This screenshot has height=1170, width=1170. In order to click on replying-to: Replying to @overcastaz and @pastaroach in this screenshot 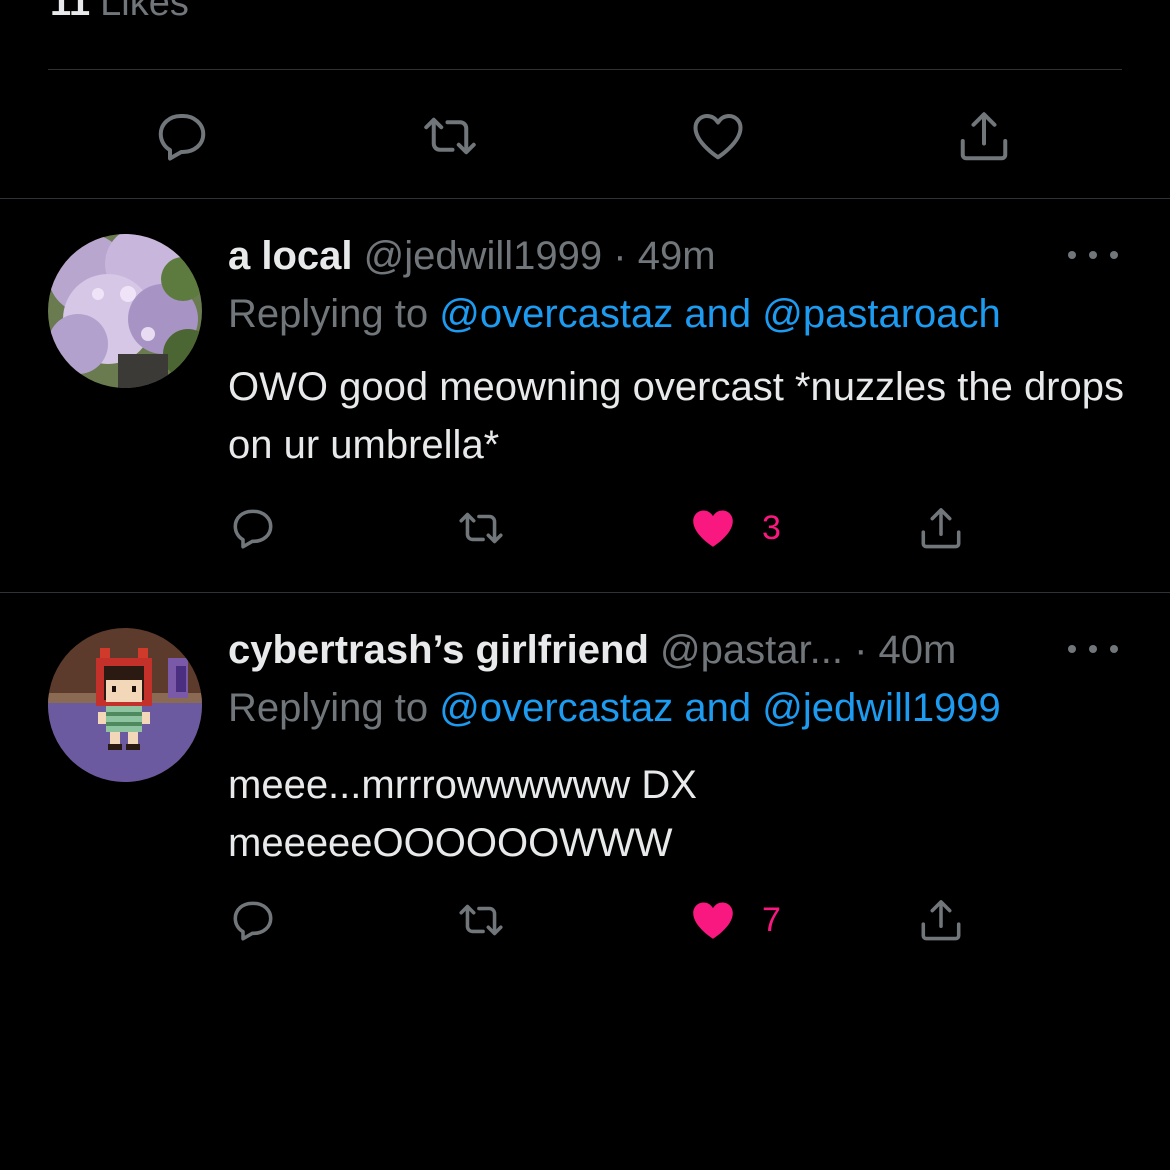, I will do `click(614, 314)`.